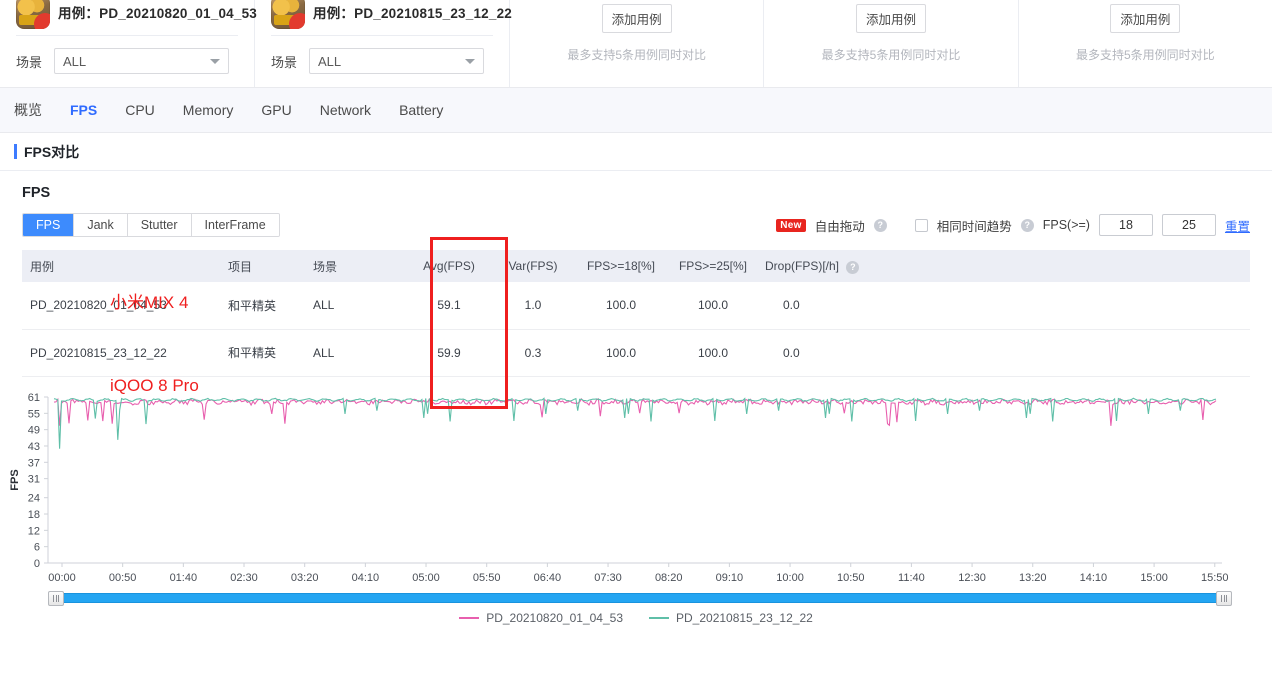  Describe the element at coordinates (36, 193) in the screenshot. I see `panel-heading: FPS` at that location.